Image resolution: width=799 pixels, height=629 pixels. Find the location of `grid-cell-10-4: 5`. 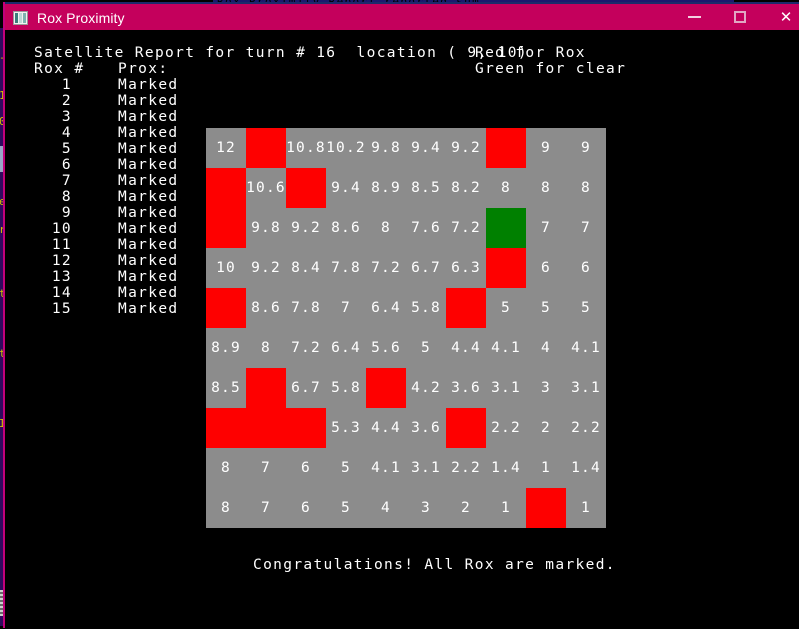

grid-cell-10-4: 5 is located at coordinates (346, 508).